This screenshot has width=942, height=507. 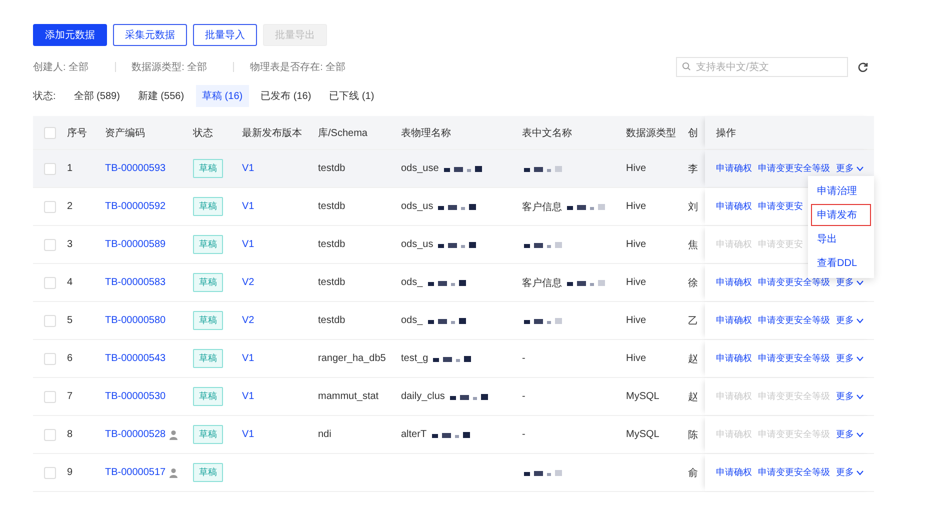 I want to click on status-tab: 新建 (556), so click(x=161, y=96).